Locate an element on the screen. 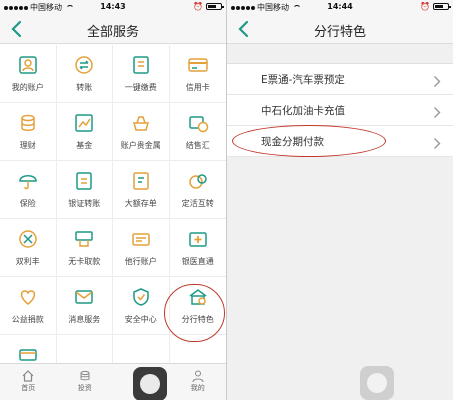 The image size is (453, 400). services-row: 我的账户 转账 一键缴费 信用卡 is located at coordinates (113, 74).